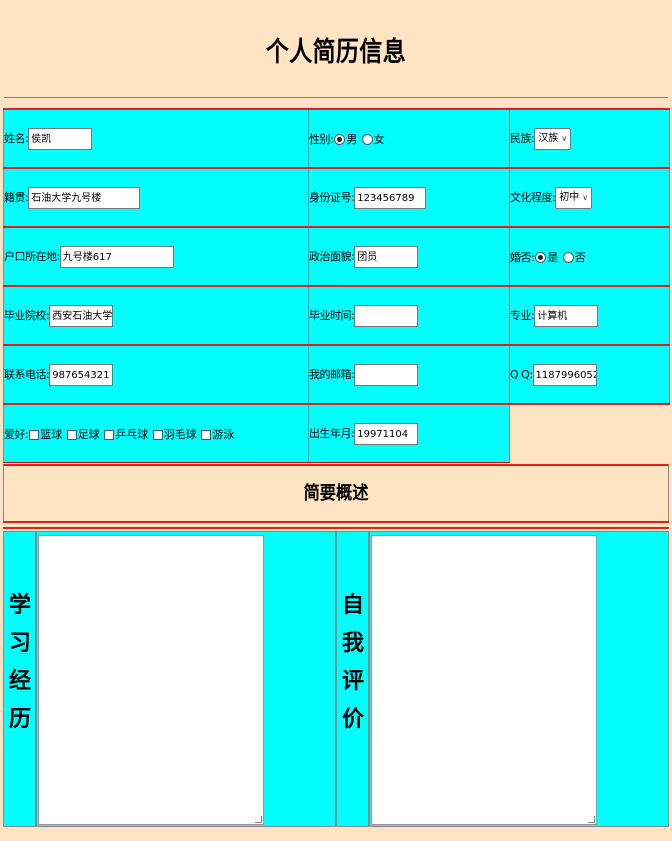 The height and width of the screenshot is (841, 672). I want to click on hobby-label-item: 篮球, so click(51, 434).